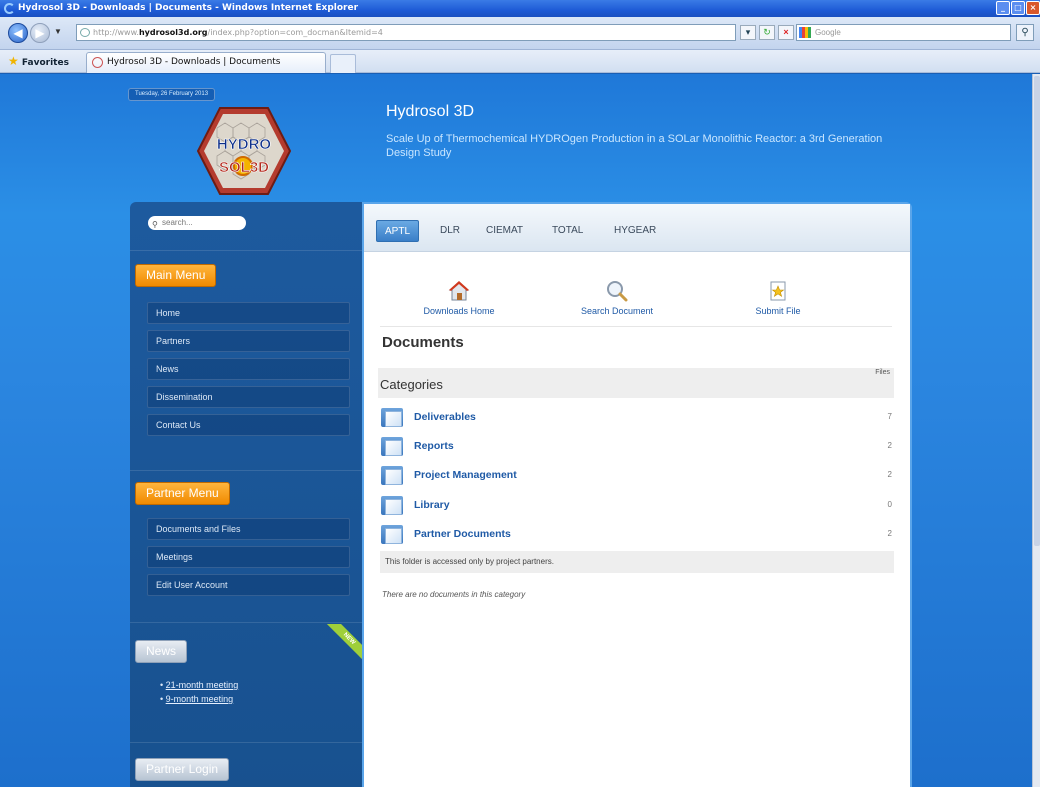 The image size is (1040, 787). I want to click on tab-title: Hydrosol 3D - Downloads | Documents, so click(194, 62).